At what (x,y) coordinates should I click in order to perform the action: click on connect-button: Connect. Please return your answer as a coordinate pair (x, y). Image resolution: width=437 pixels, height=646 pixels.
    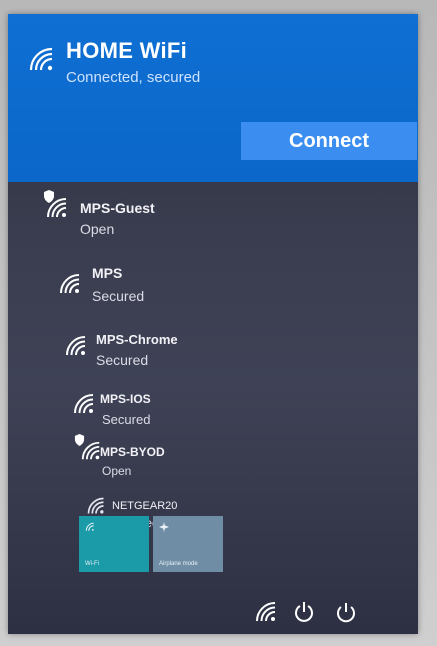
    Looking at the image, I should click on (329, 141).